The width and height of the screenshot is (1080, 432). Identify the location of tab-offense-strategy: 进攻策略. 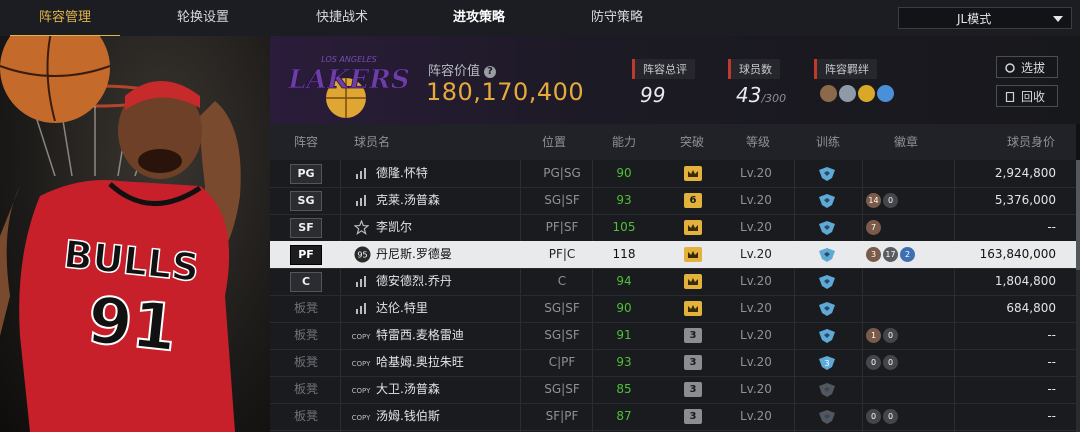
(479, 18).